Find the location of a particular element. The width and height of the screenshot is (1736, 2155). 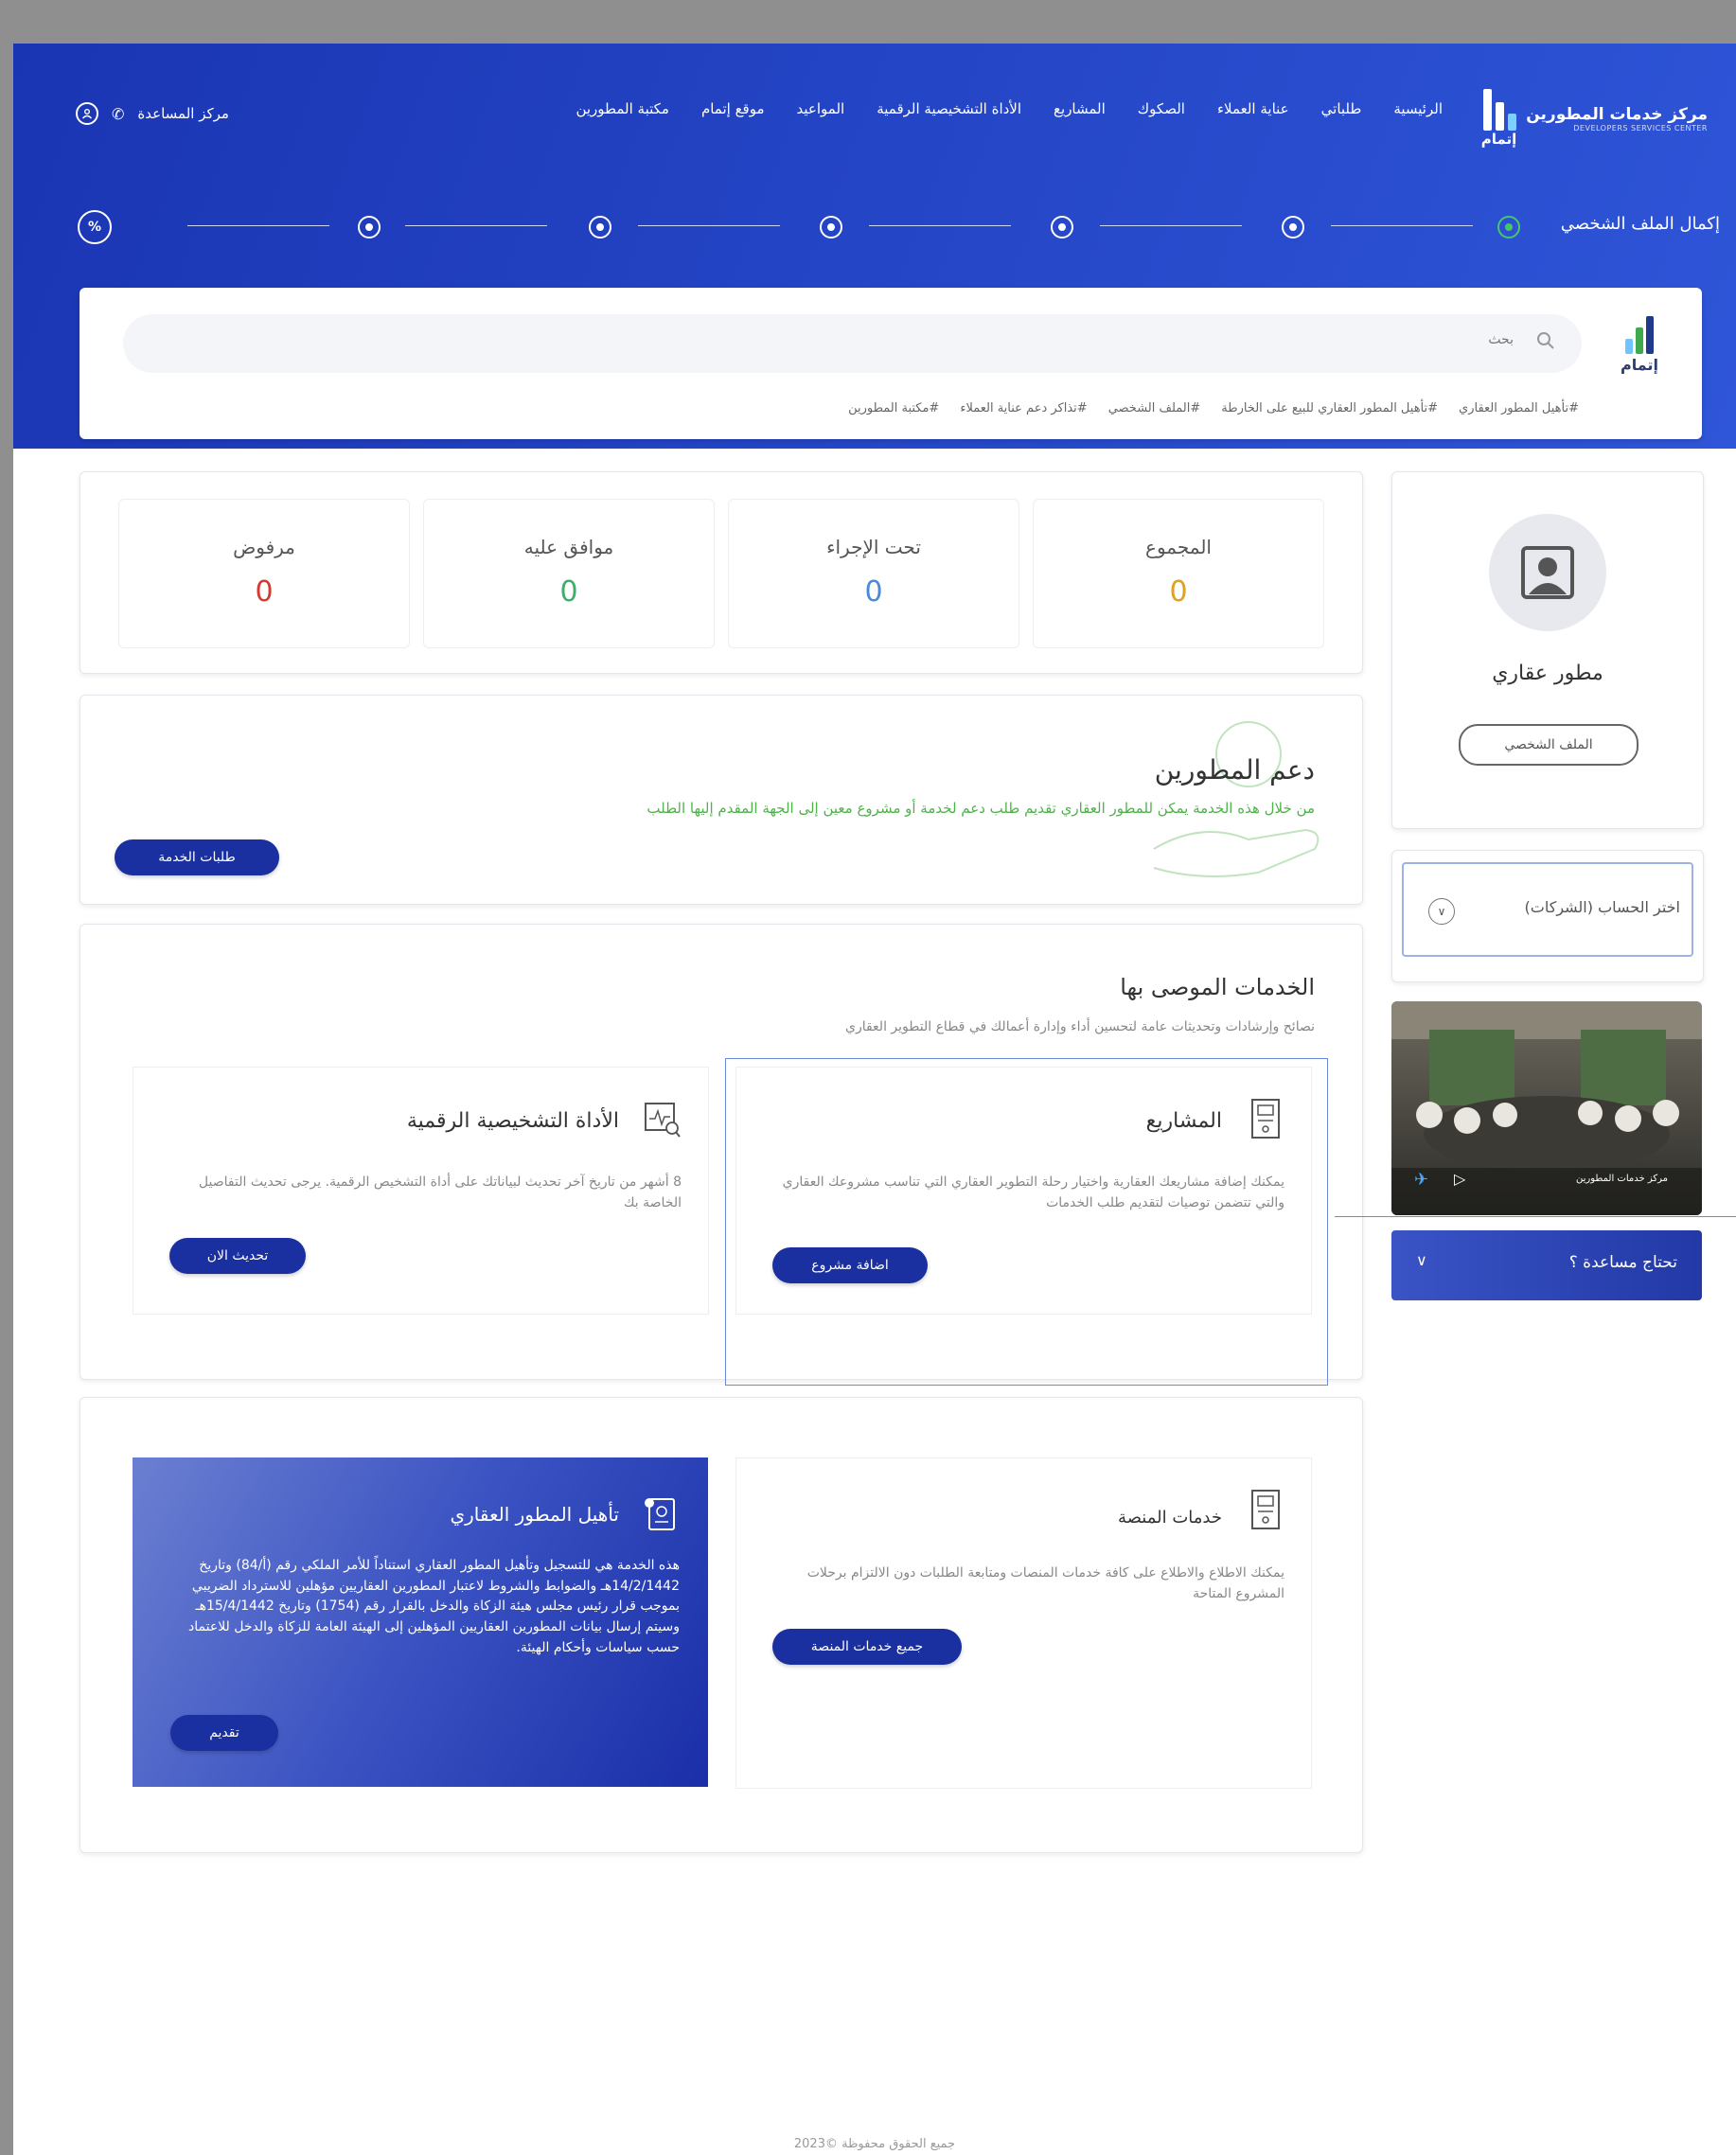

brand-name-en: DEVELOPERS SERVICES CENTER is located at coordinates (1640, 127).